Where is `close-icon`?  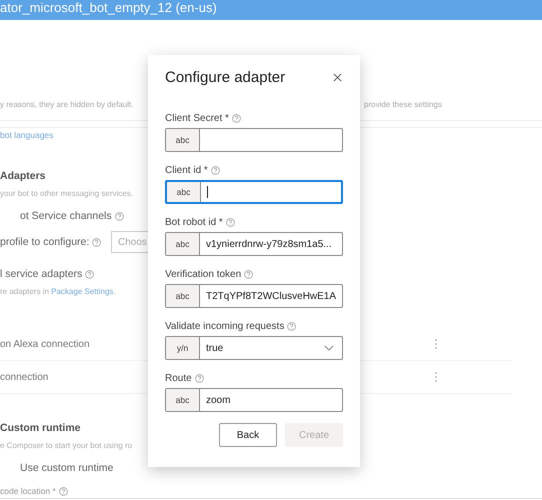
close-icon is located at coordinates (337, 77).